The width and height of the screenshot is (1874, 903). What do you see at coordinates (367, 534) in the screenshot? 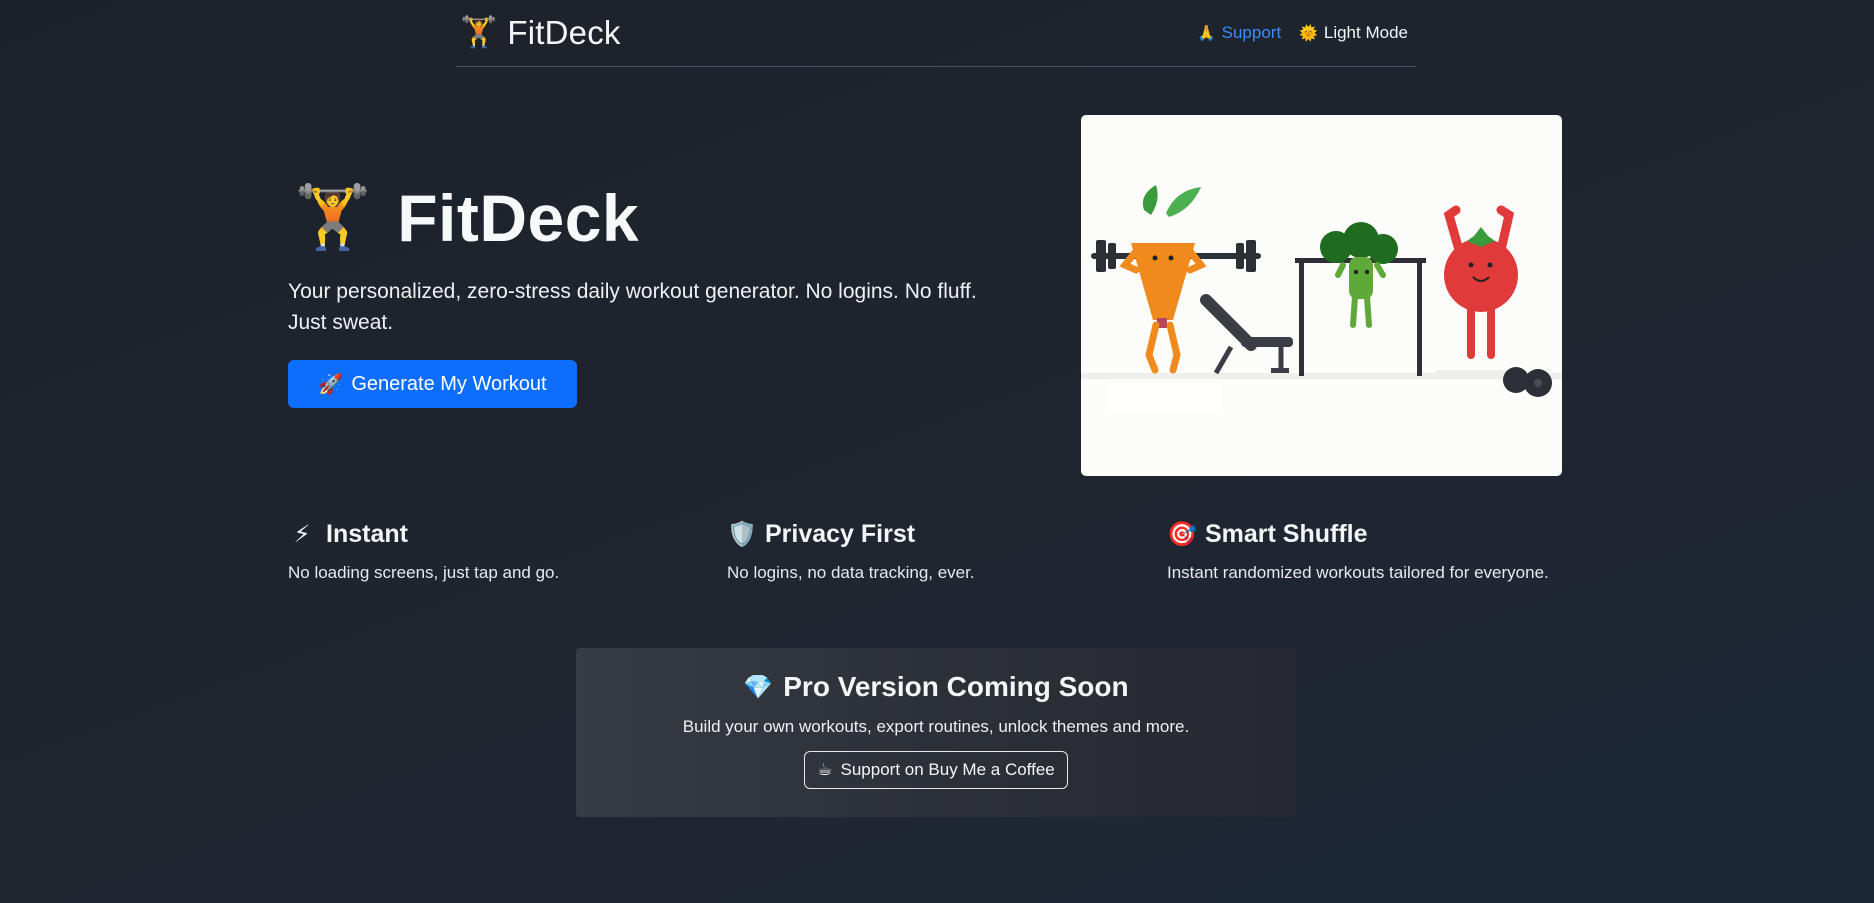
I see `feature-instant-title: Instant` at bounding box center [367, 534].